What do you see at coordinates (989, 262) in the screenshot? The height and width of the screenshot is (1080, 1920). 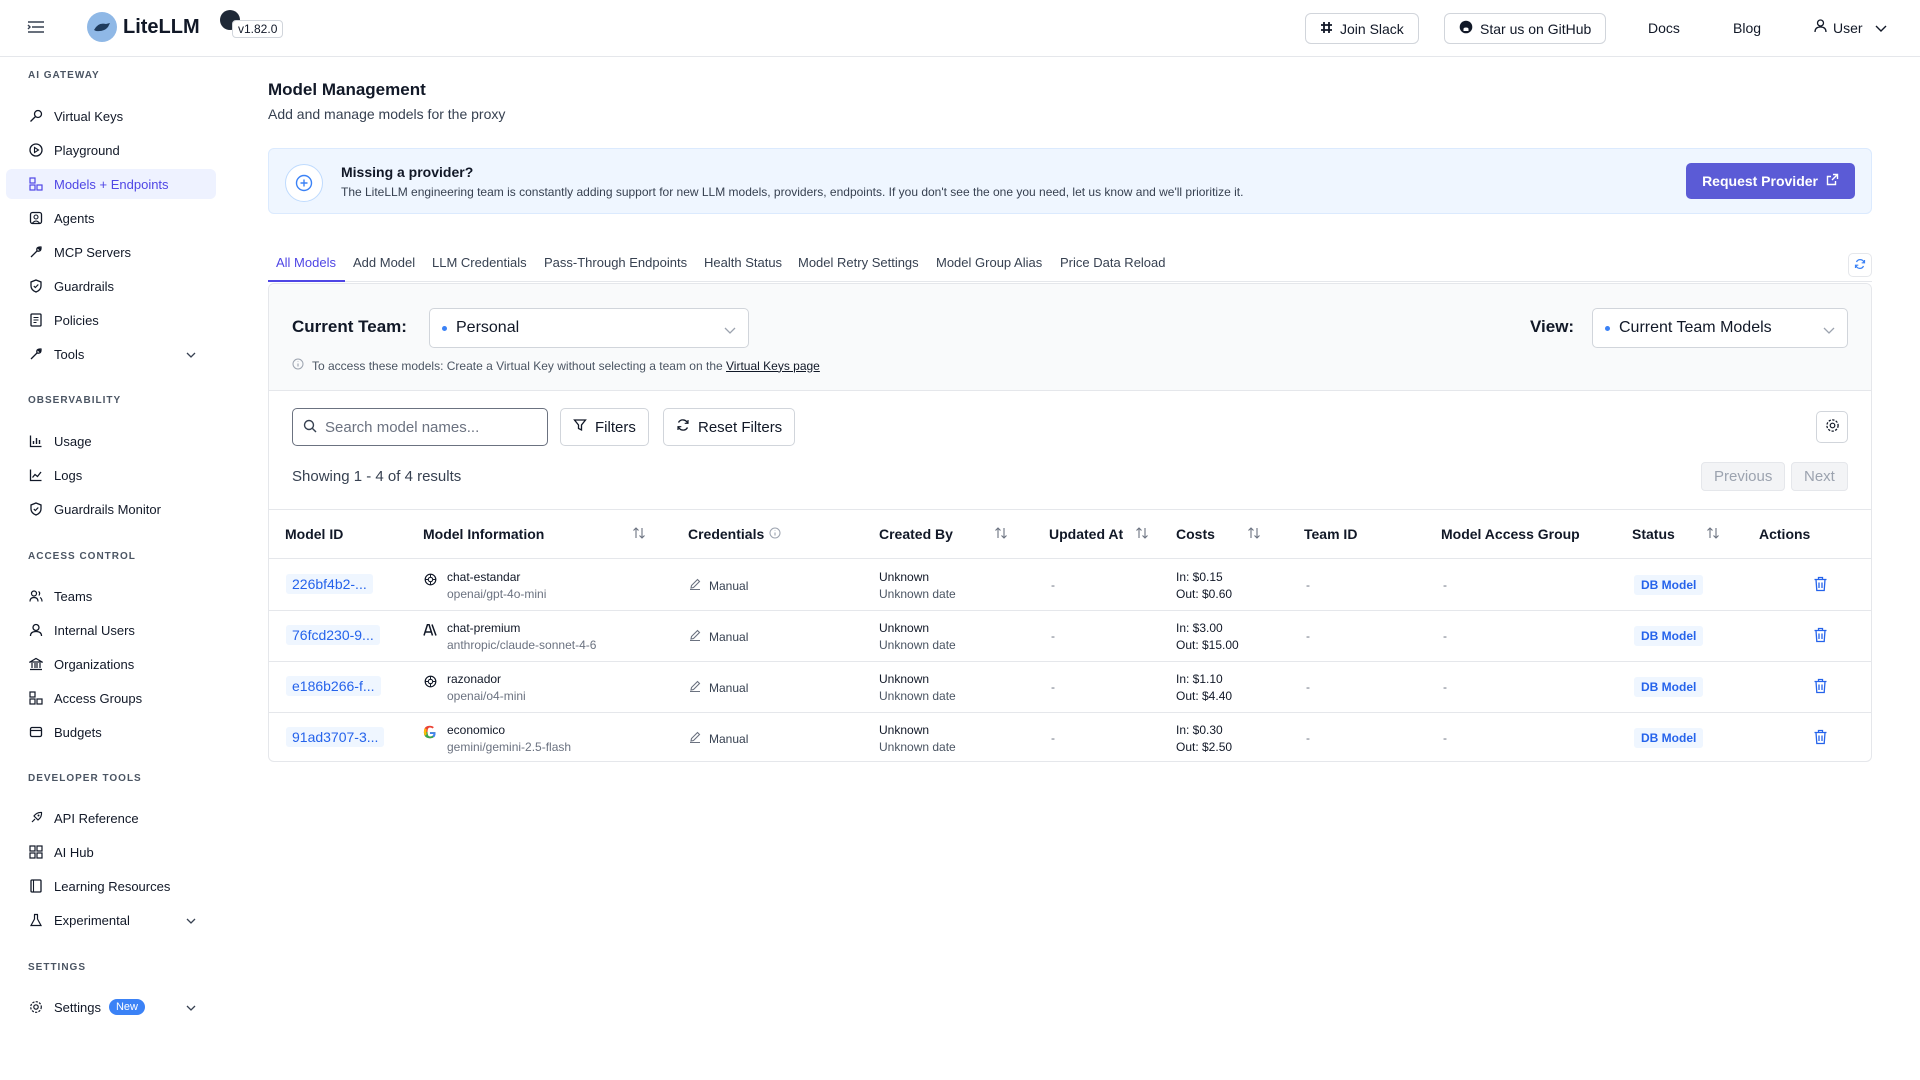 I see `tab-model-group-alias: Model Group Alias` at bounding box center [989, 262].